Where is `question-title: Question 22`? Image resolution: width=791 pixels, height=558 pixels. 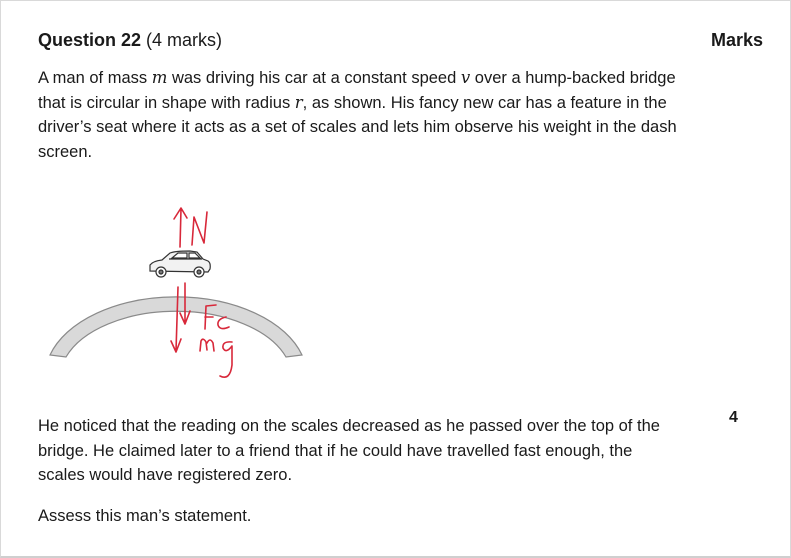
question-title: Question 22 is located at coordinates (90, 40).